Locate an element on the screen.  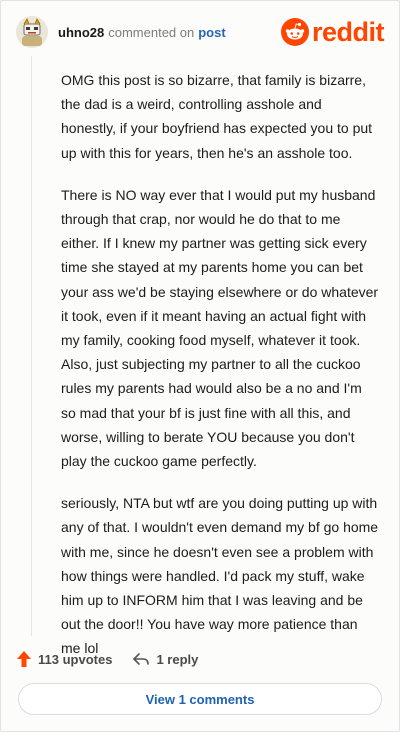
view-comments-button: View 1 comments is located at coordinates (200, 699).